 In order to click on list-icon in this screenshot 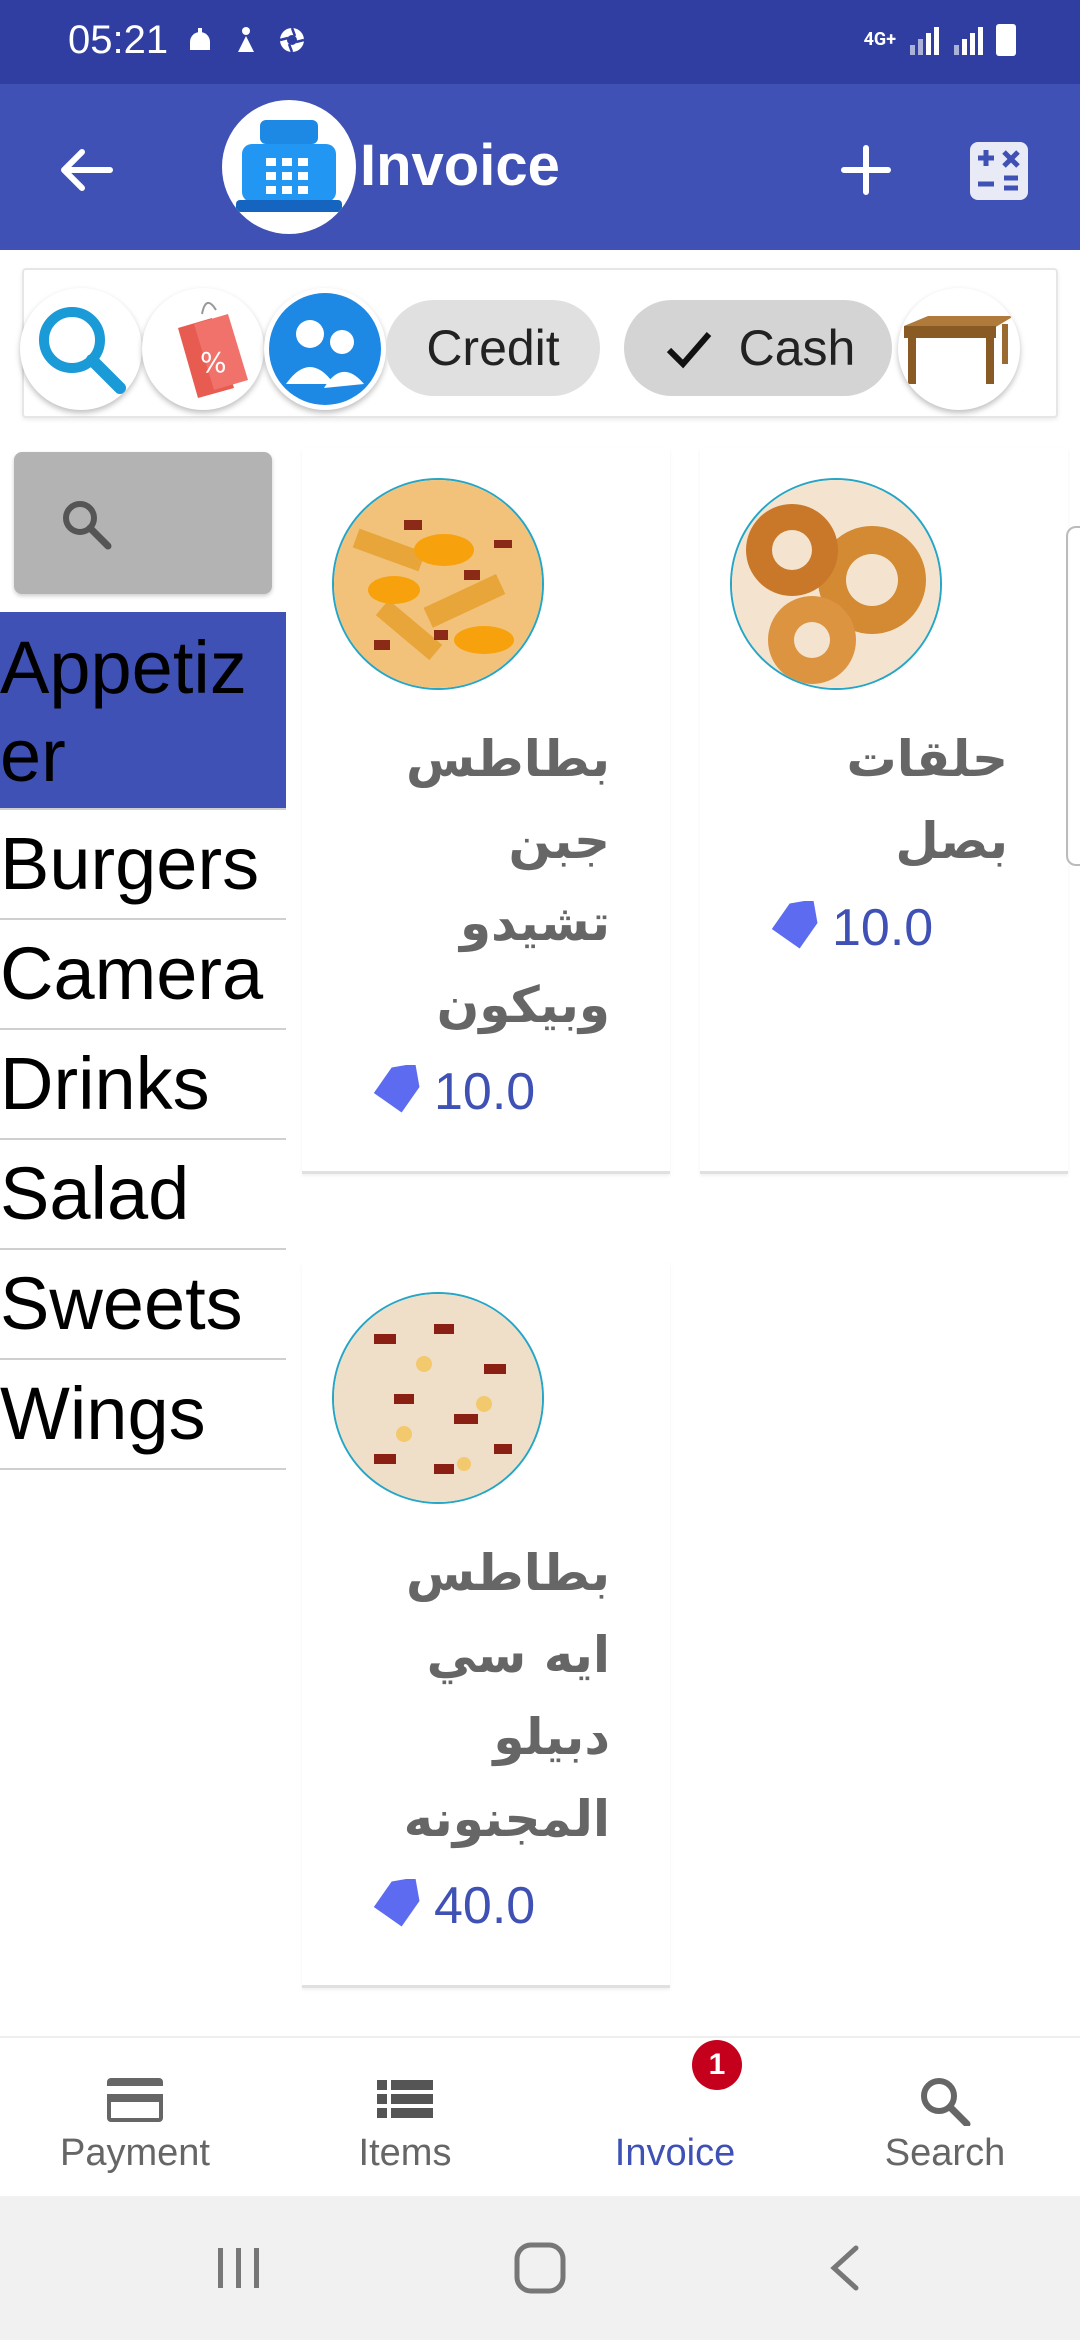, I will do `click(405, 2099)`.